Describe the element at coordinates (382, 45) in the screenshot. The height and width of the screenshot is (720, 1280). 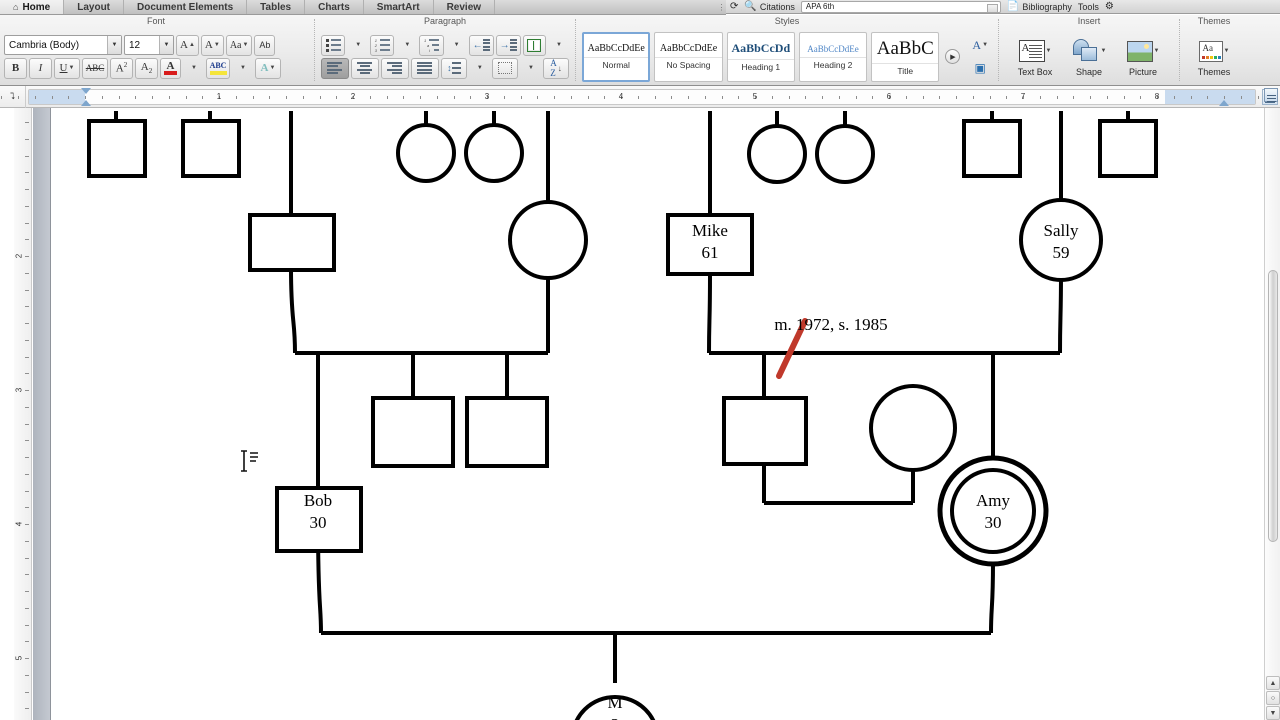
I see `numbered-list-button: 1 2 3` at that location.